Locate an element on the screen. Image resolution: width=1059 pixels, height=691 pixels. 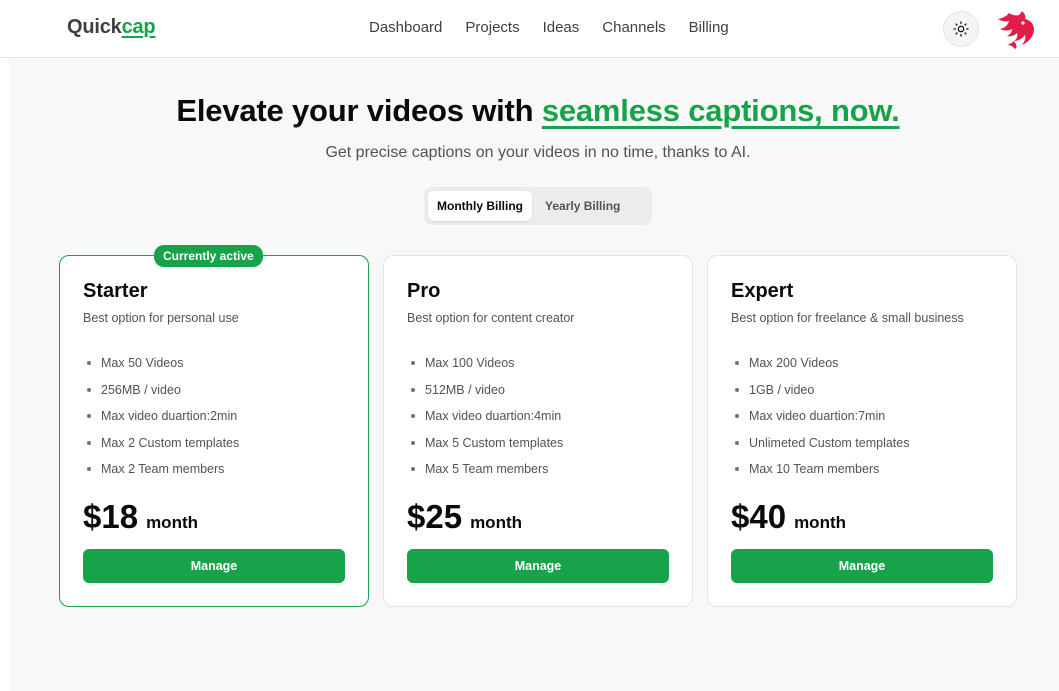
nav-projects: Projects is located at coordinates (492, 27).